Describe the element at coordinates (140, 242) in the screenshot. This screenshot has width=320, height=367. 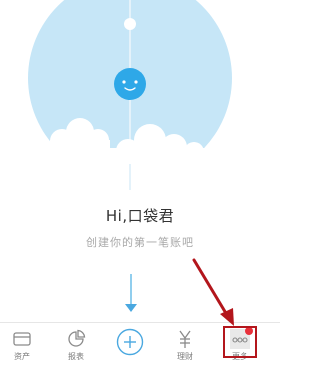
I see `create-first-entry-hint: 创建你的第一笔账吧` at that location.